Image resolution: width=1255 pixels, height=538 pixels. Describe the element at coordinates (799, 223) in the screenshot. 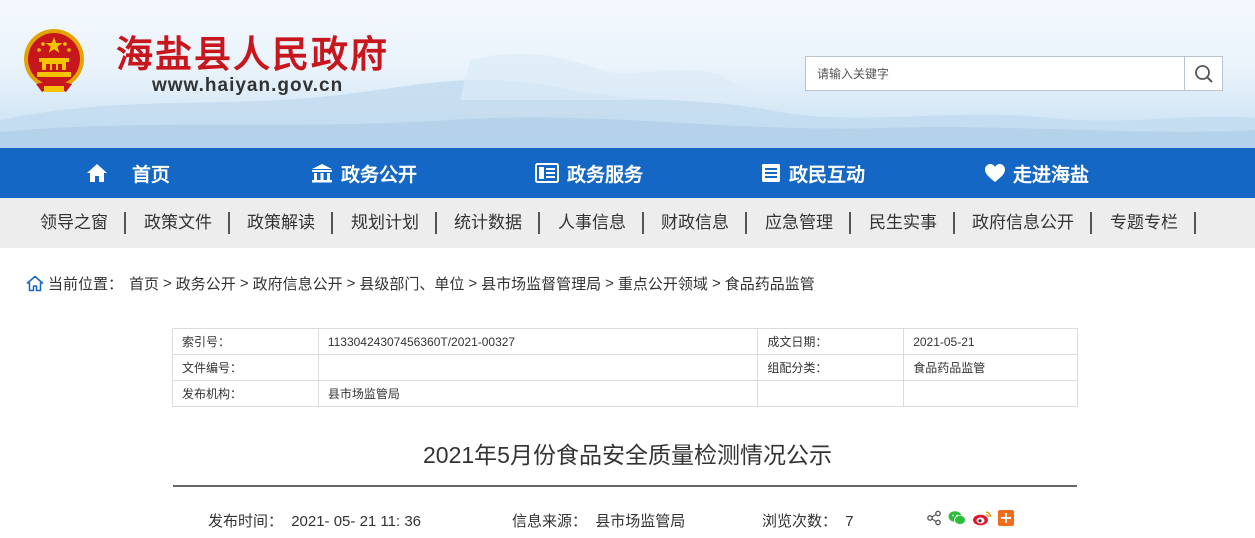

I see `subnav-item: 应急管理` at that location.